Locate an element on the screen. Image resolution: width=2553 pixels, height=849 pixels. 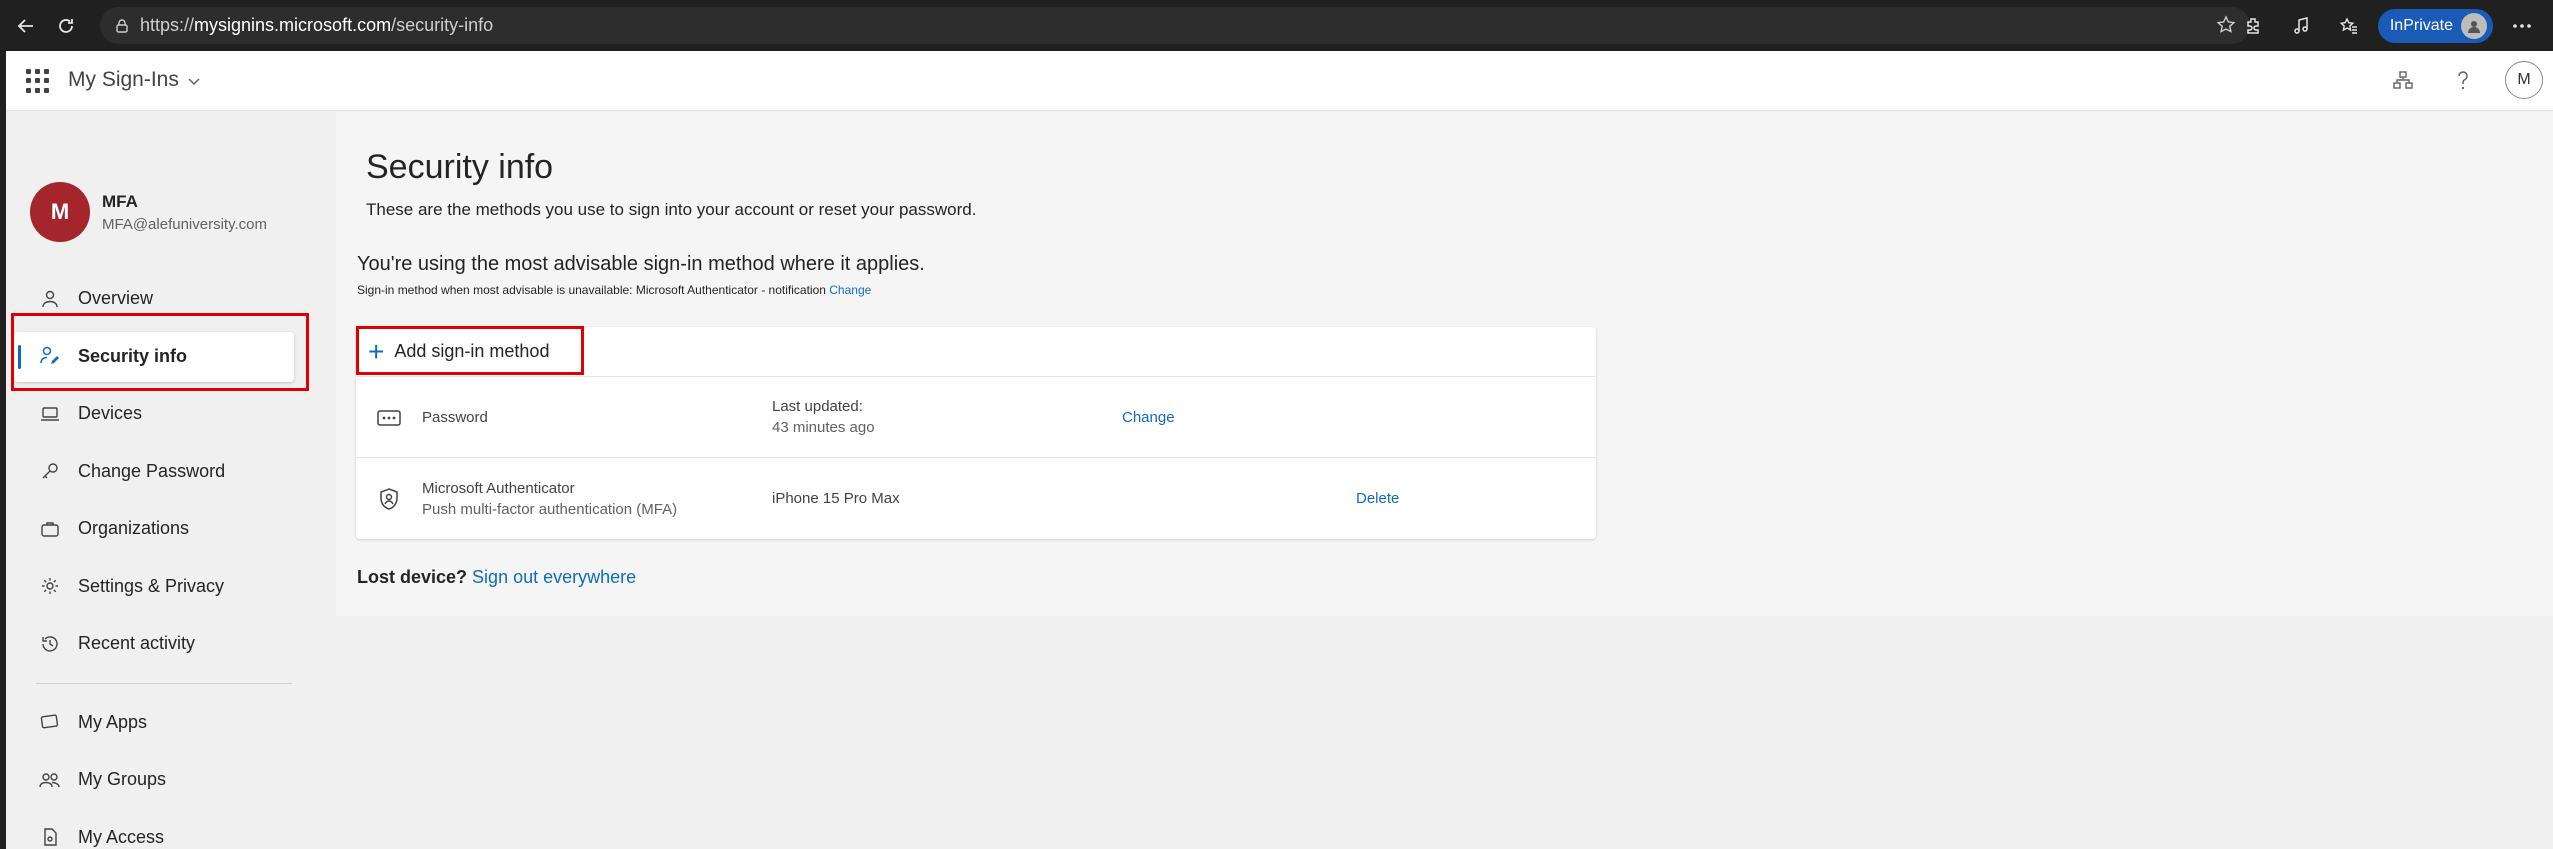
groups-icon is located at coordinates (50, 780).